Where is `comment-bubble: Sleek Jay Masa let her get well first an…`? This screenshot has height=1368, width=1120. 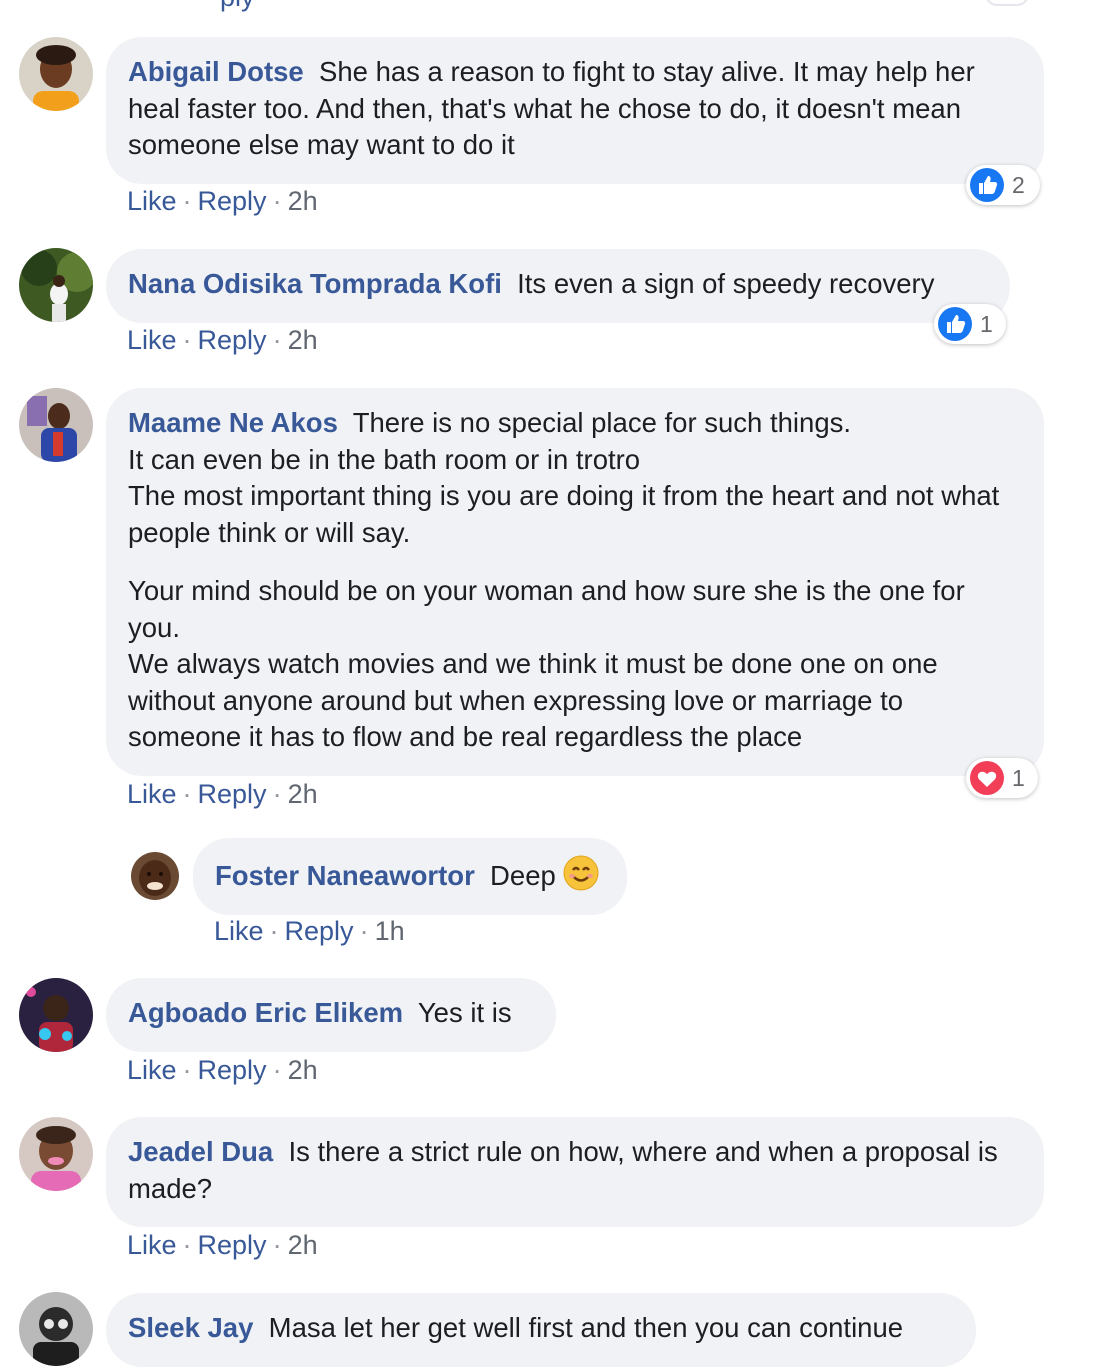
comment-bubble: Sleek Jay Masa let her get well first an… is located at coordinates (541, 1330).